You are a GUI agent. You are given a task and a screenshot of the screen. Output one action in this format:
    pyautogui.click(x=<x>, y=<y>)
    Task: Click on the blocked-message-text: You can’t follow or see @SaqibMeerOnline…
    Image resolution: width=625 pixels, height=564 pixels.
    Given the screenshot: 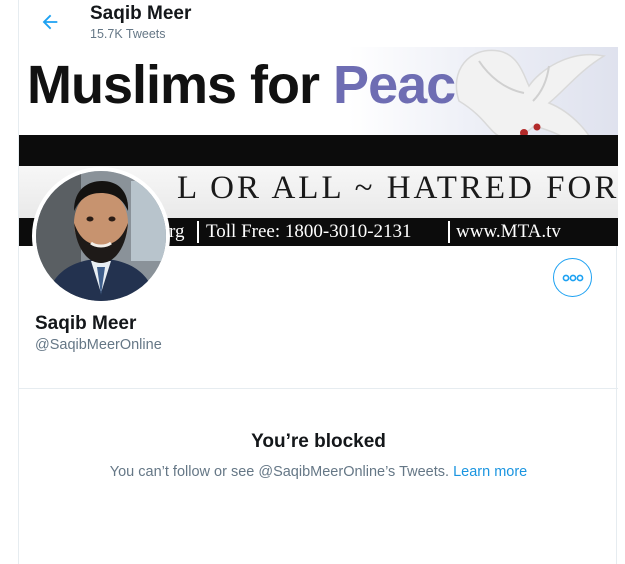 What is the action you would take?
    pyautogui.click(x=281, y=472)
    